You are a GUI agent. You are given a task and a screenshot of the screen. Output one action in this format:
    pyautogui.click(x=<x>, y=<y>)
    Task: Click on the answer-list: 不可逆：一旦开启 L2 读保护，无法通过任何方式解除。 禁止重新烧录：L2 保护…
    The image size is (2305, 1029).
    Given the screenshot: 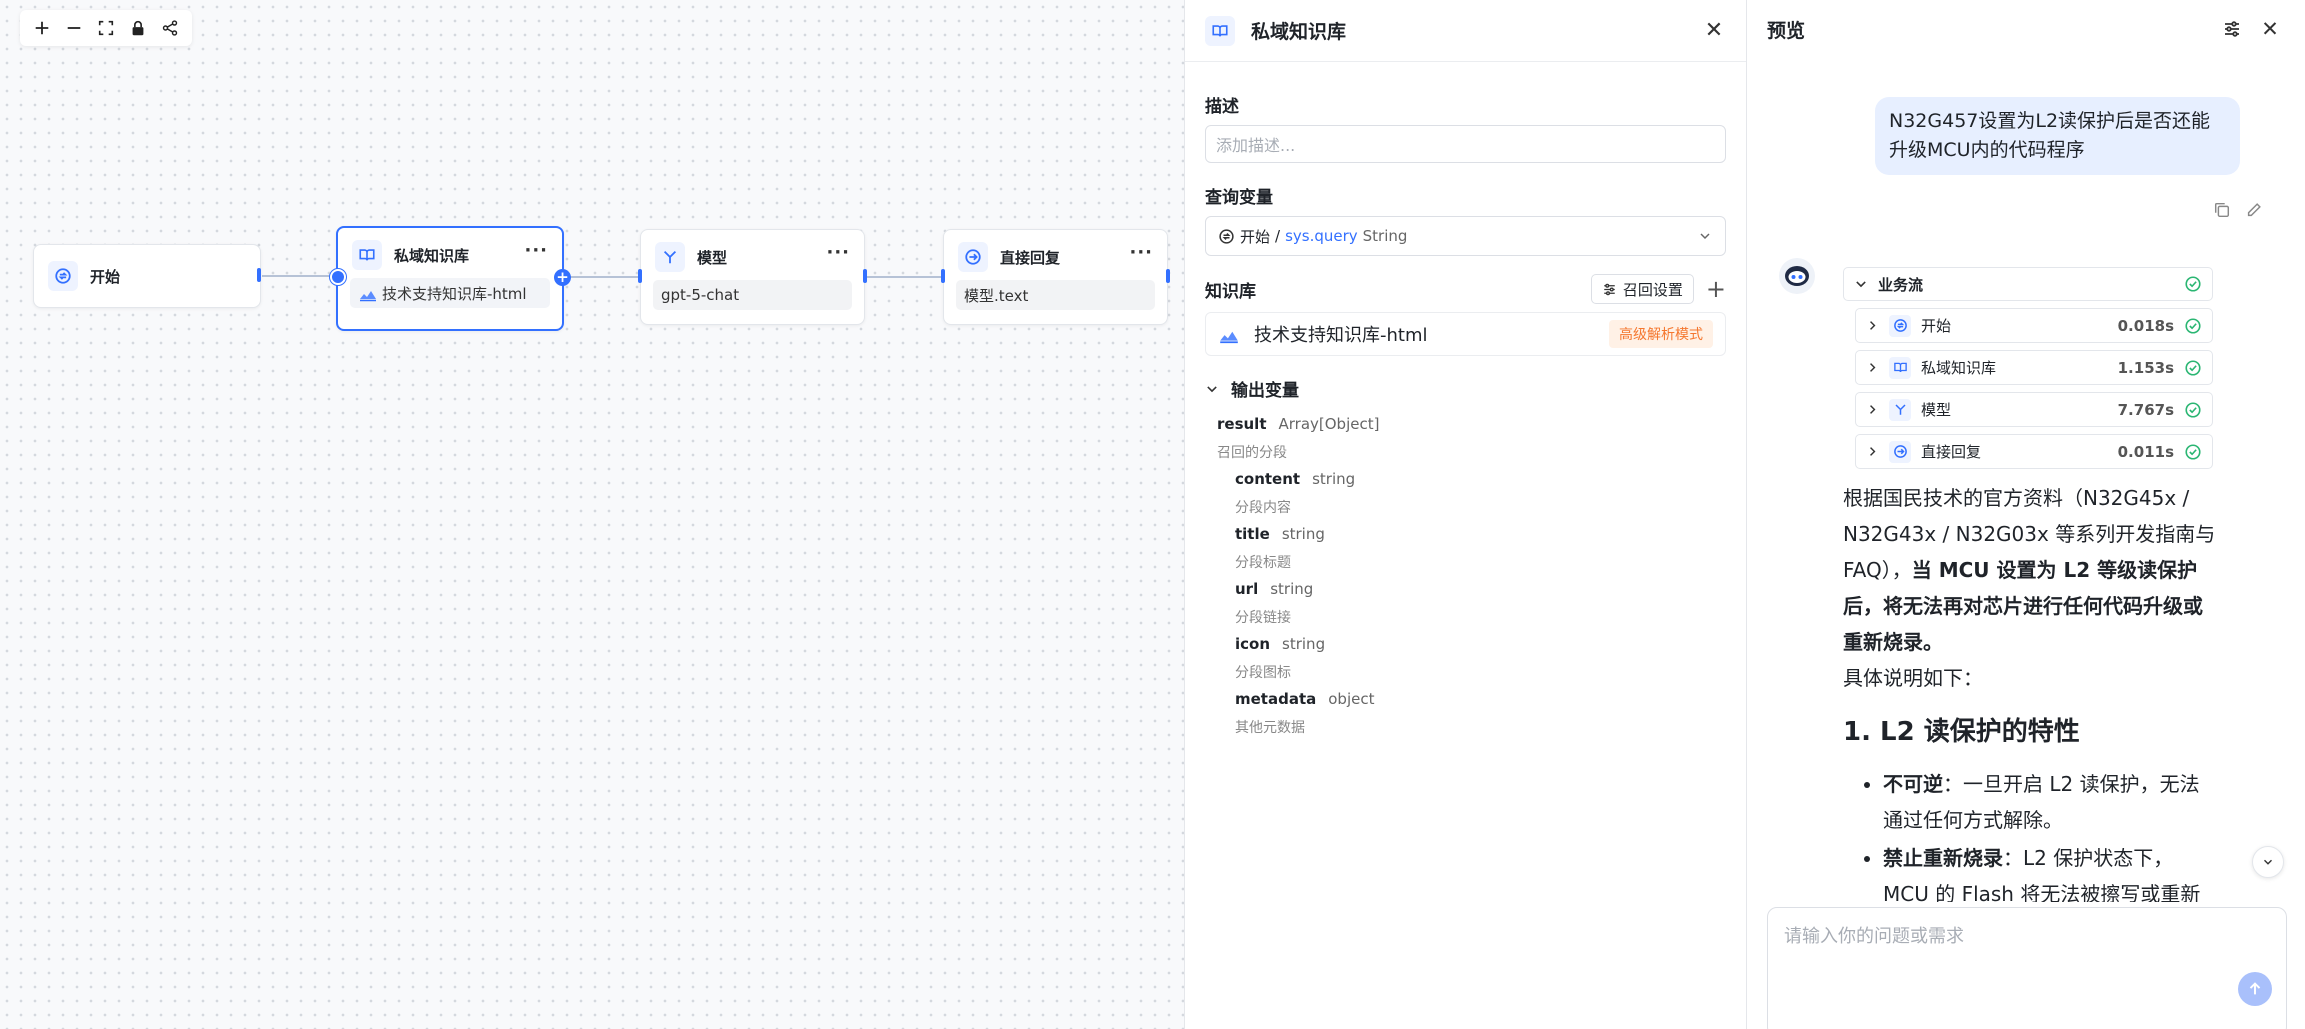 What is the action you would take?
    pyautogui.click(x=2030, y=834)
    